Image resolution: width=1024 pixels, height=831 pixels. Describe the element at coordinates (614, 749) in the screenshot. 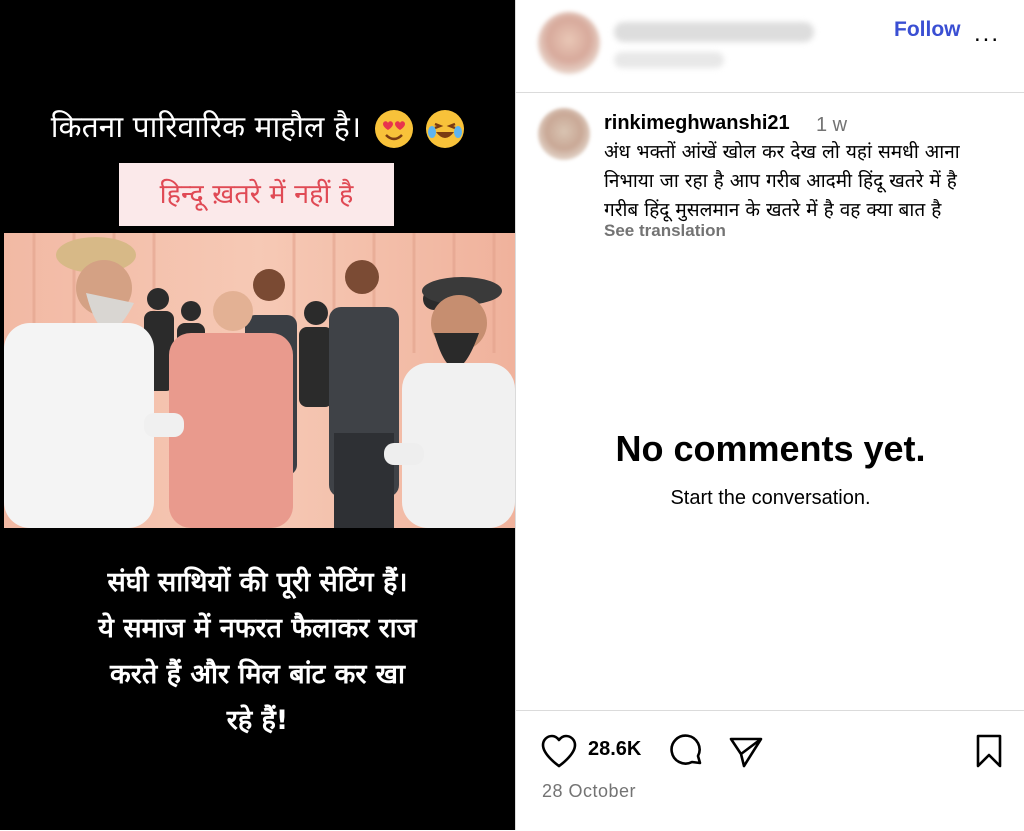

I see `likes-count: 28.6K` at that location.